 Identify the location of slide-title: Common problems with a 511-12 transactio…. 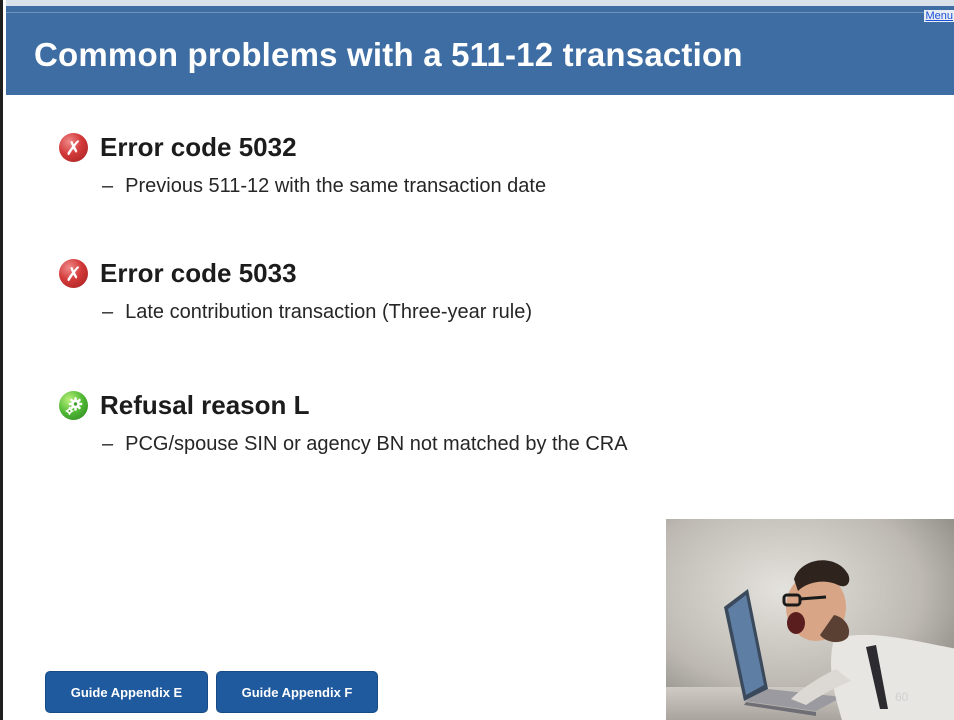
(388, 54).